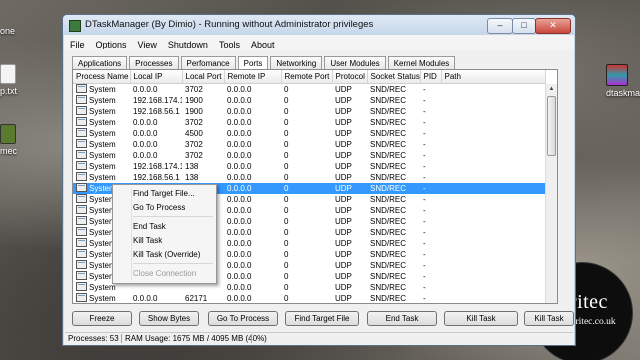  What do you see at coordinates (156, 77) in the screenshot?
I see `column-header: Local IP` at bounding box center [156, 77].